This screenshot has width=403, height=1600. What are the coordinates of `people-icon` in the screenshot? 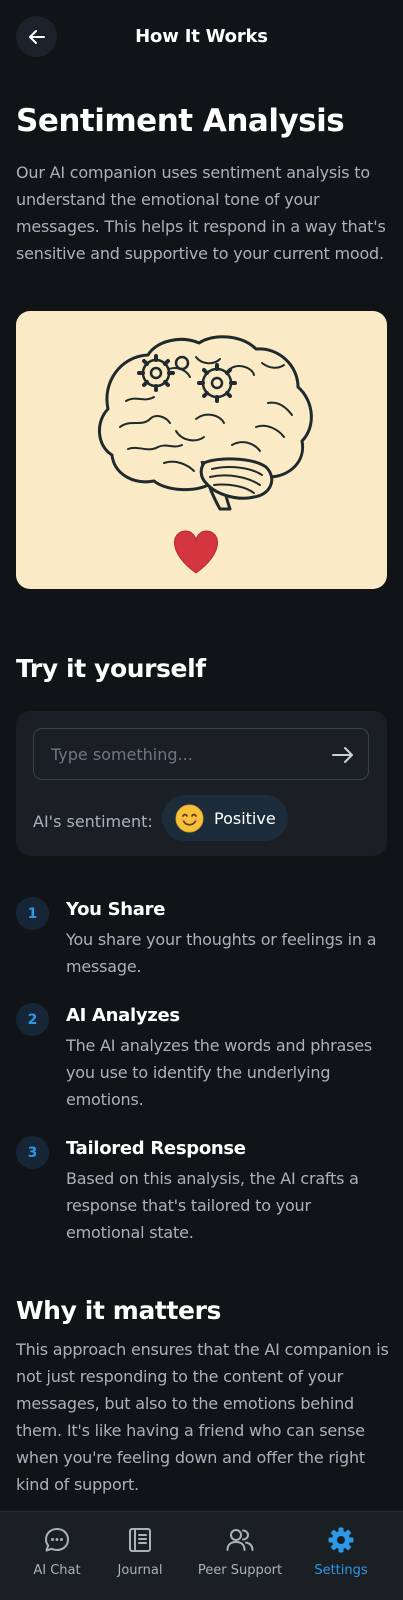 It's located at (240, 1540).